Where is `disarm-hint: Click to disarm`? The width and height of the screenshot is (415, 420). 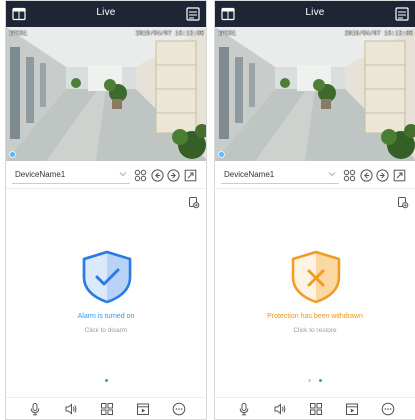 disarm-hint: Click to disarm is located at coordinates (106, 330).